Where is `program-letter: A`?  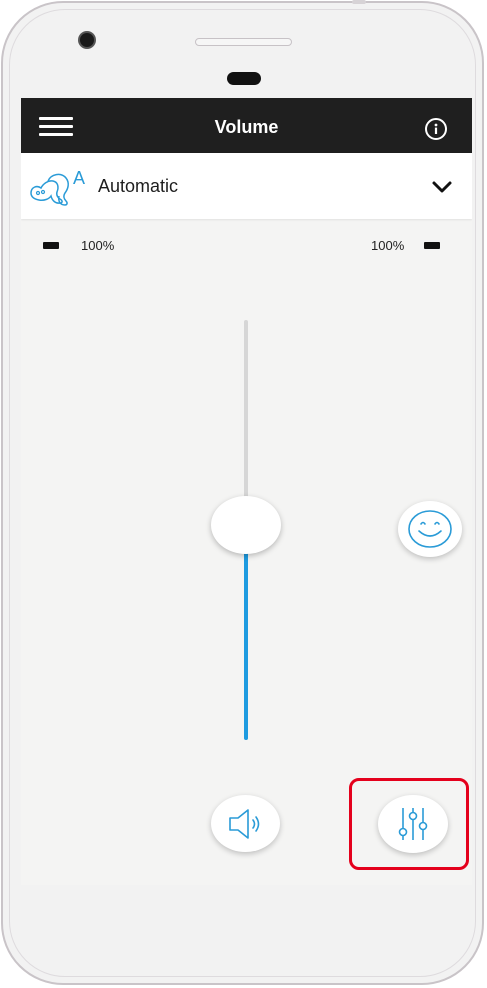
program-letter: A is located at coordinates (79, 178).